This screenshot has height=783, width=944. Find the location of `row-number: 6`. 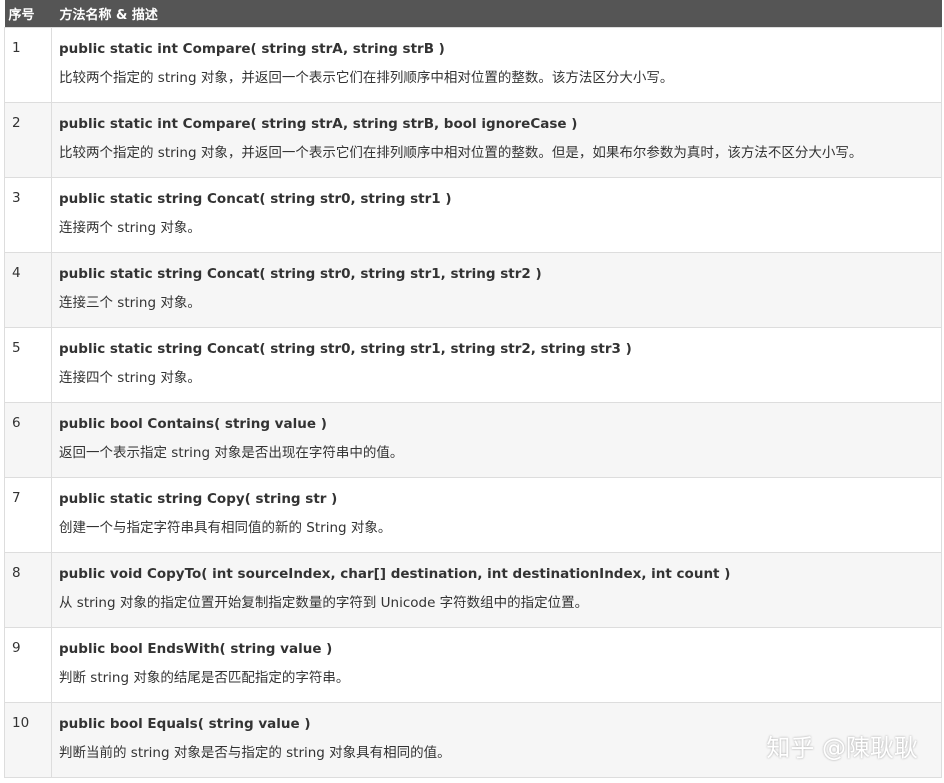

row-number: 6 is located at coordinates (28, 440).